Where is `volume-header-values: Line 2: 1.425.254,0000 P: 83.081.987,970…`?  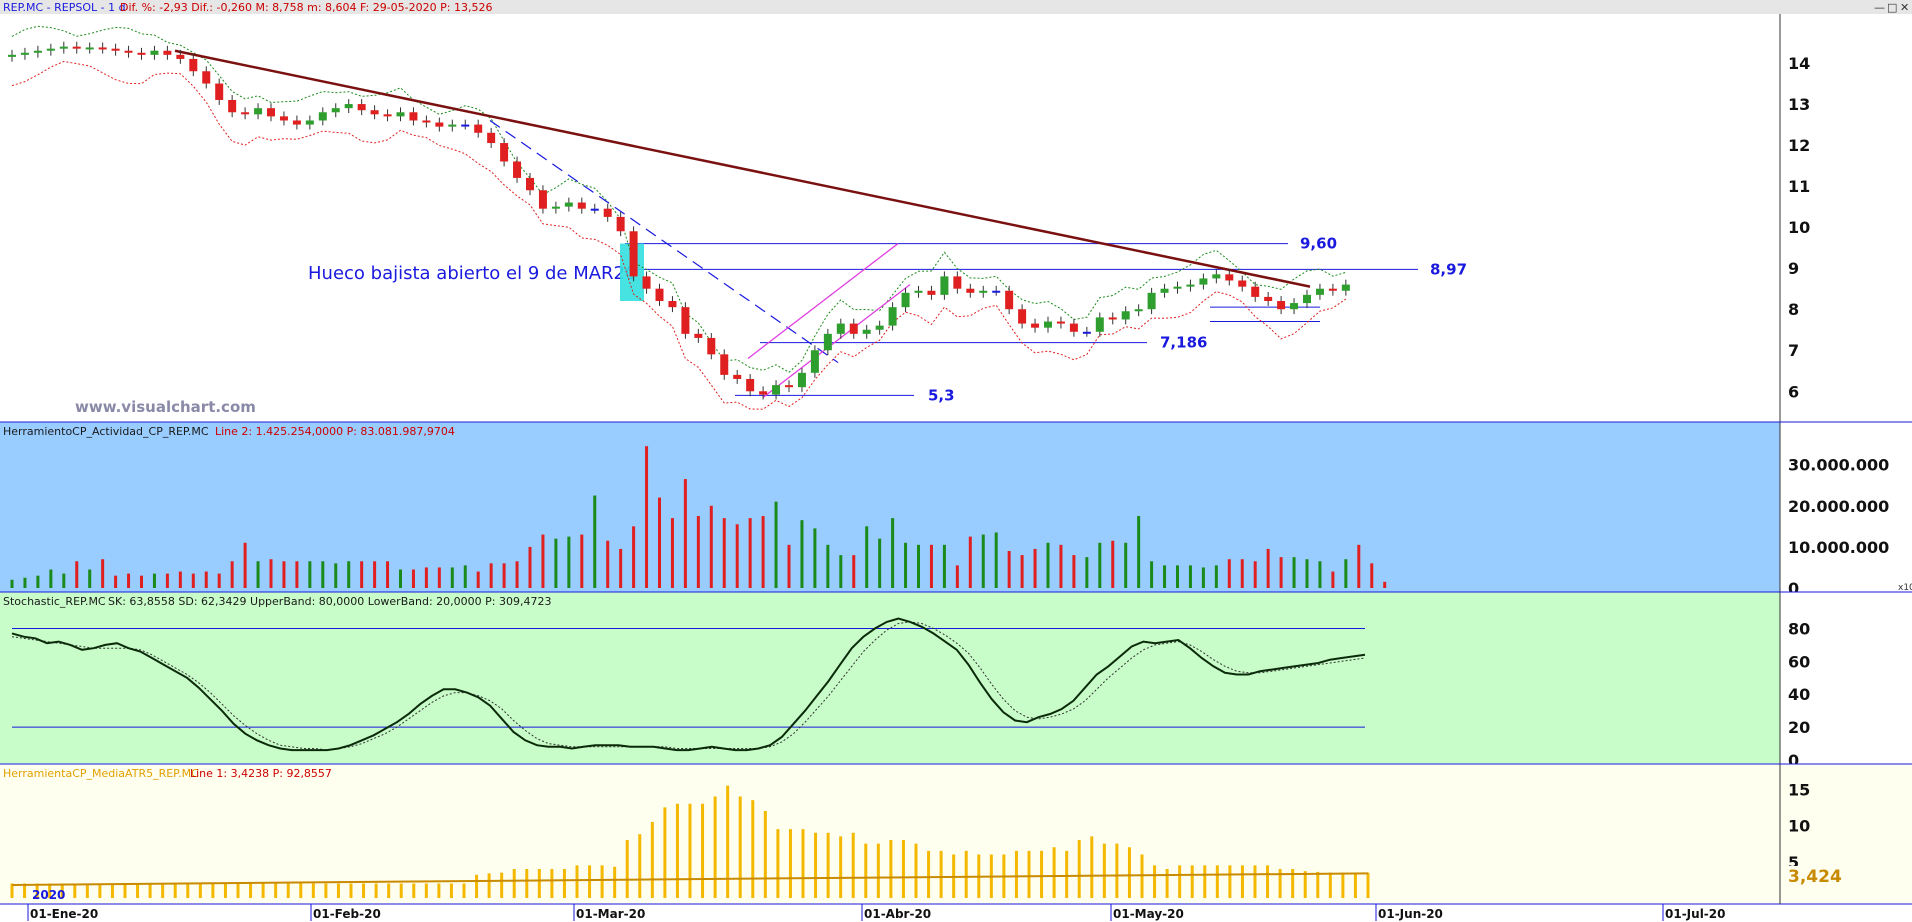
volume-header-values: Line 2: 1.425.254,0000 P: 83.081.987,970… is located at coordinates (335, 431).